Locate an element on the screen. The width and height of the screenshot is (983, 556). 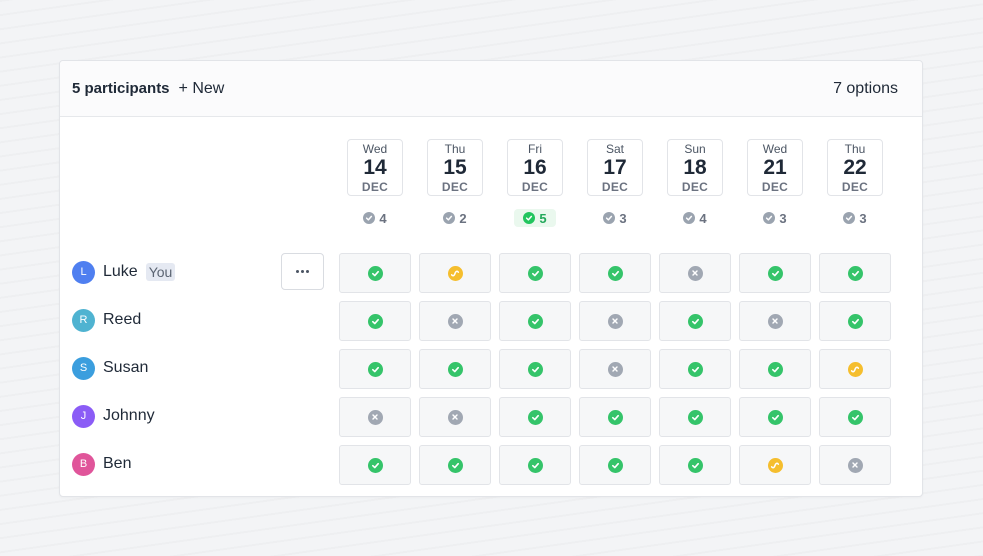
avatar: B is located at coordinates (83, 464).